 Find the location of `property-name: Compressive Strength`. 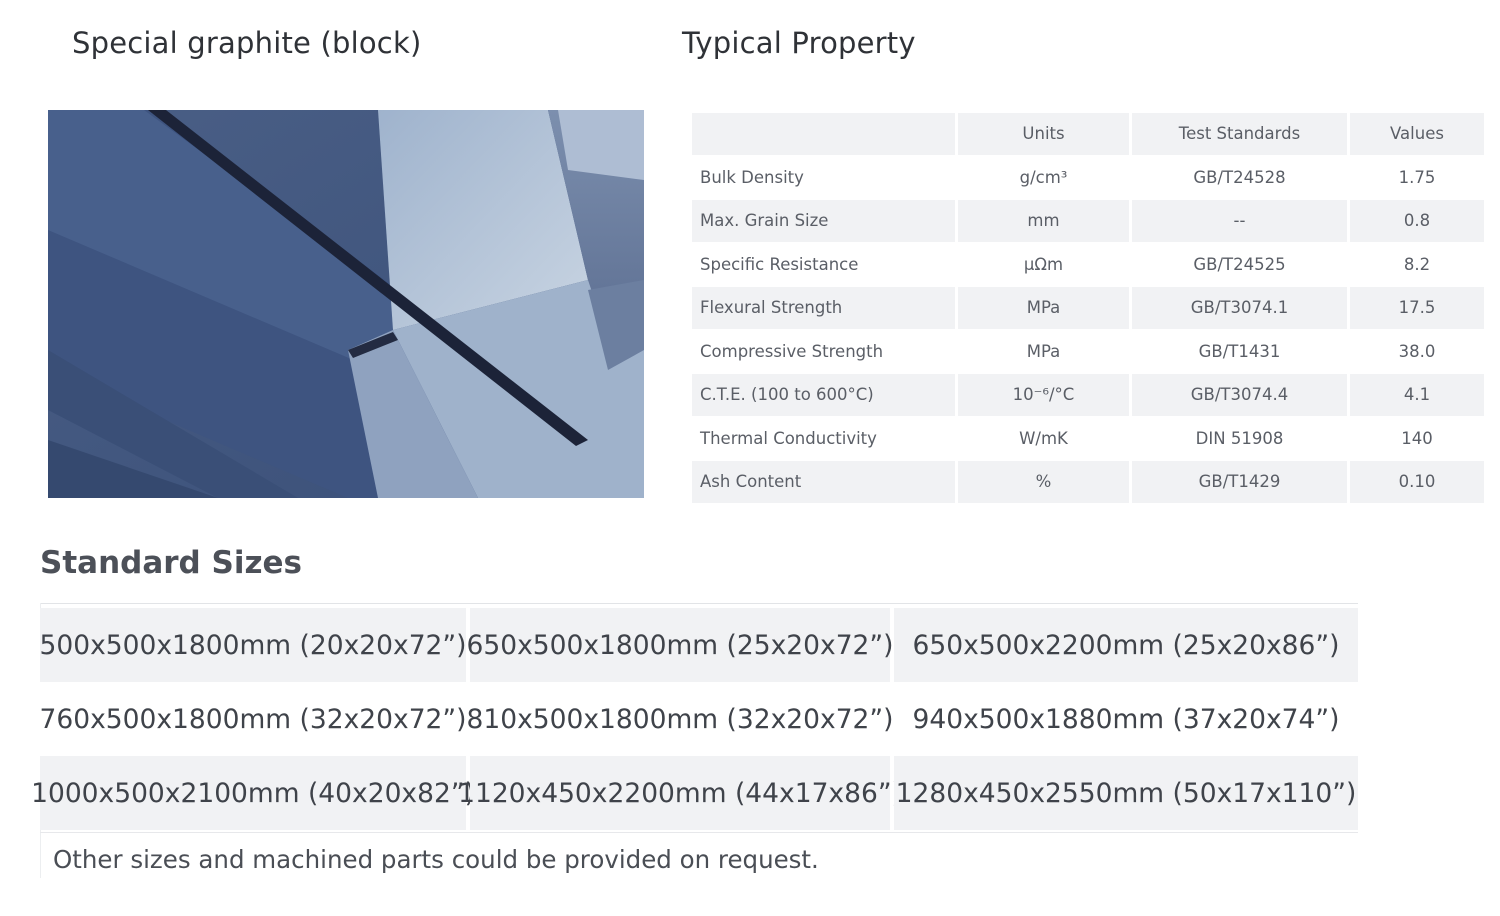

property-name: Compressive Strength is located at coordinates (825, 352).